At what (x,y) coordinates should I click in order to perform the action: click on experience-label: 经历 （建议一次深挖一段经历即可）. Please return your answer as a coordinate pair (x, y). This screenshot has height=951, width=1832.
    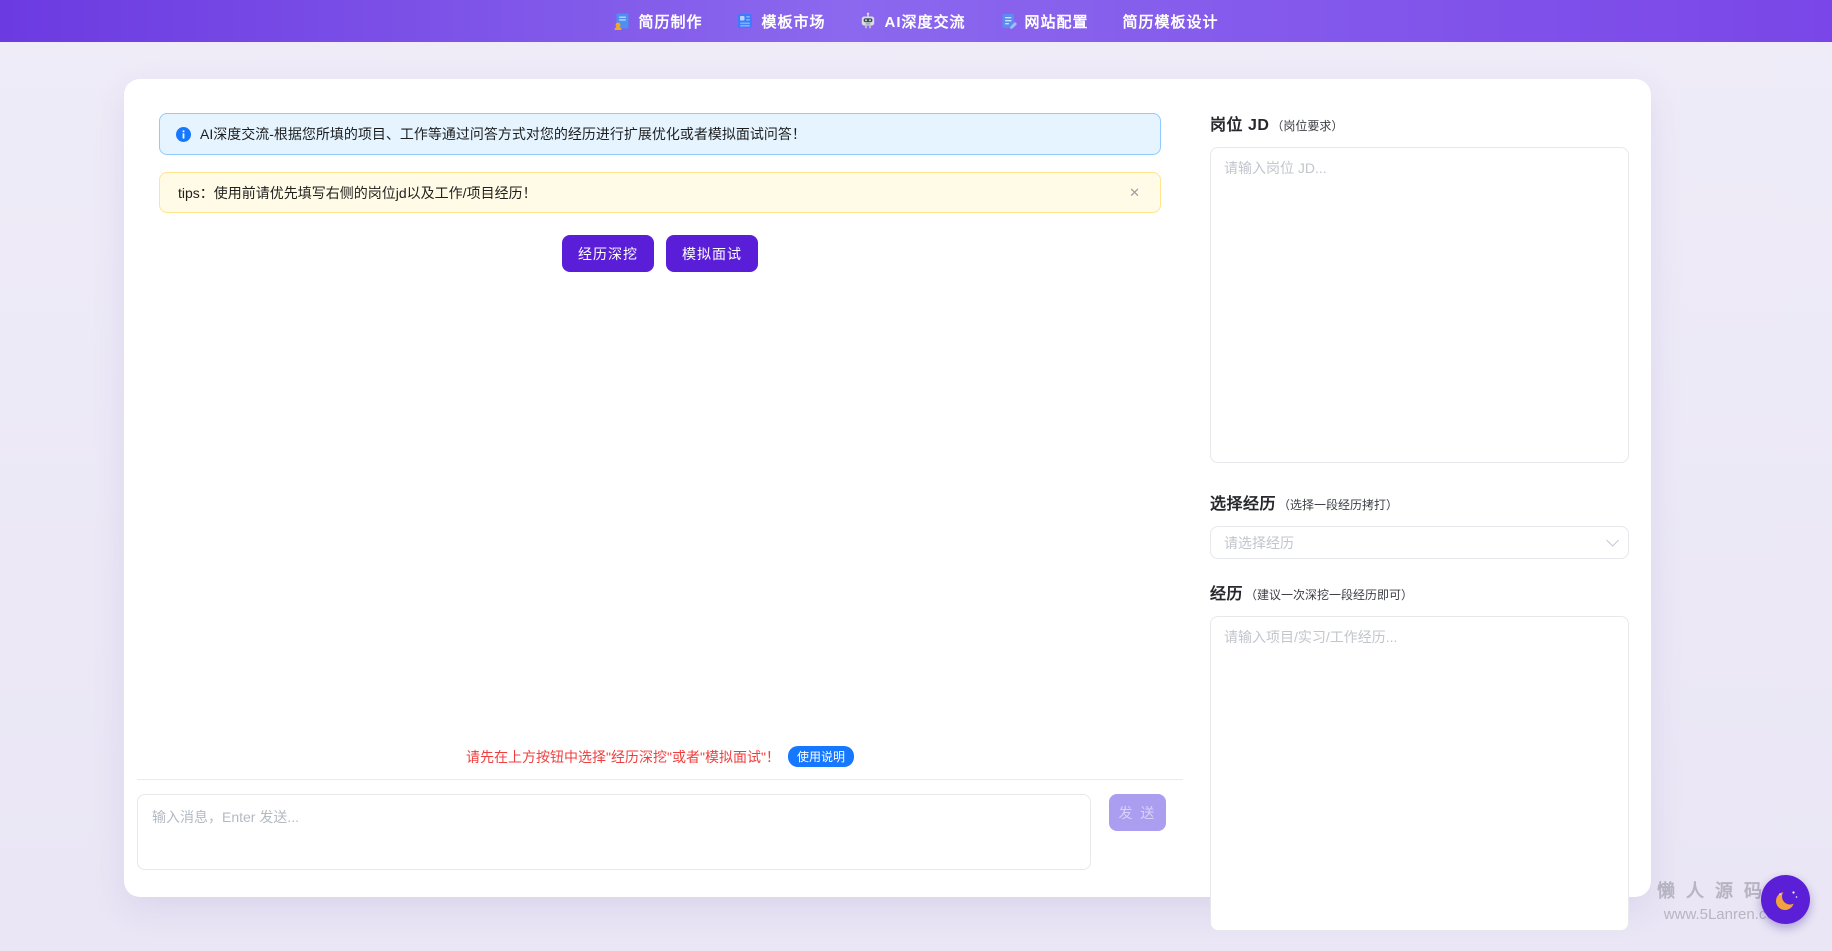
    Looking at the image, I should click on (1419, 592).